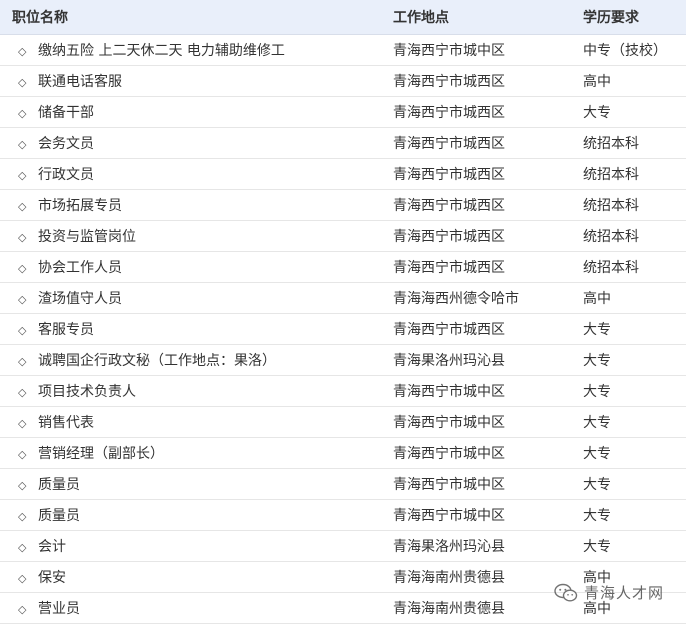  I want to click on job-title-cell: ◇ 协会工作人员, so click(191, 267).